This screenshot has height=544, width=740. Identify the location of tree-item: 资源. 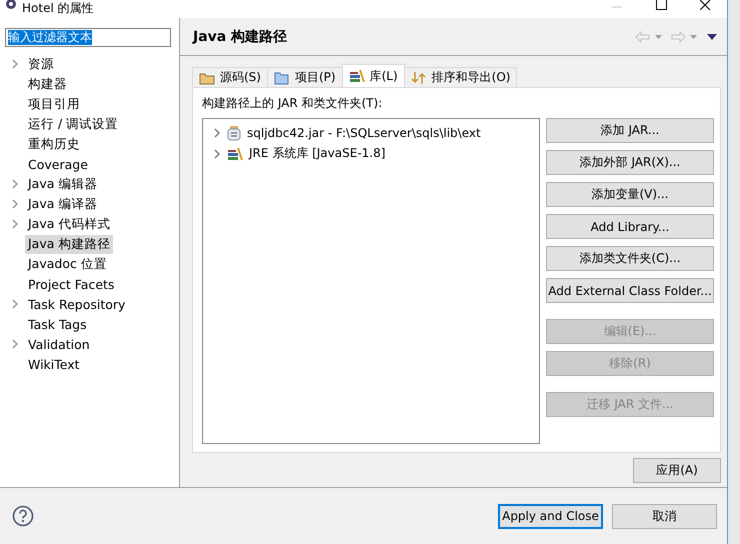
(41, 64).